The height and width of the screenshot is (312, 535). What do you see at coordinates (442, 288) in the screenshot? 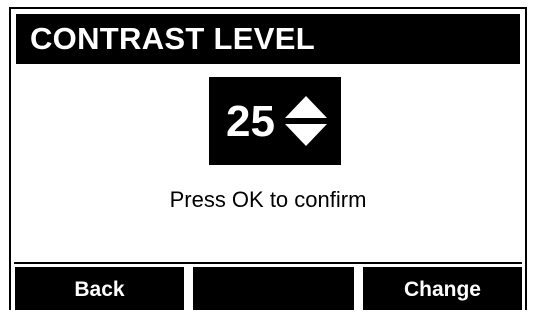
I see `change-button: Change` at bounding box center [442, 288].